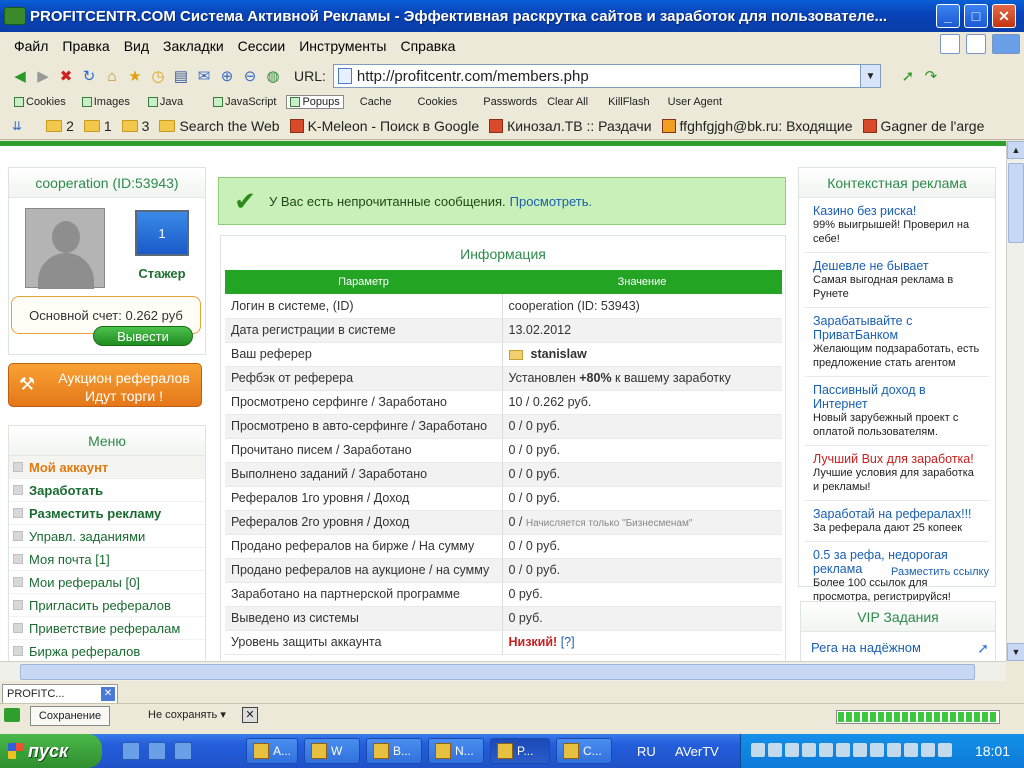  Describe the element at coordinates (898, 646) in the screenshot. I see `vip-task-link: Рега на надёжном` at that location.